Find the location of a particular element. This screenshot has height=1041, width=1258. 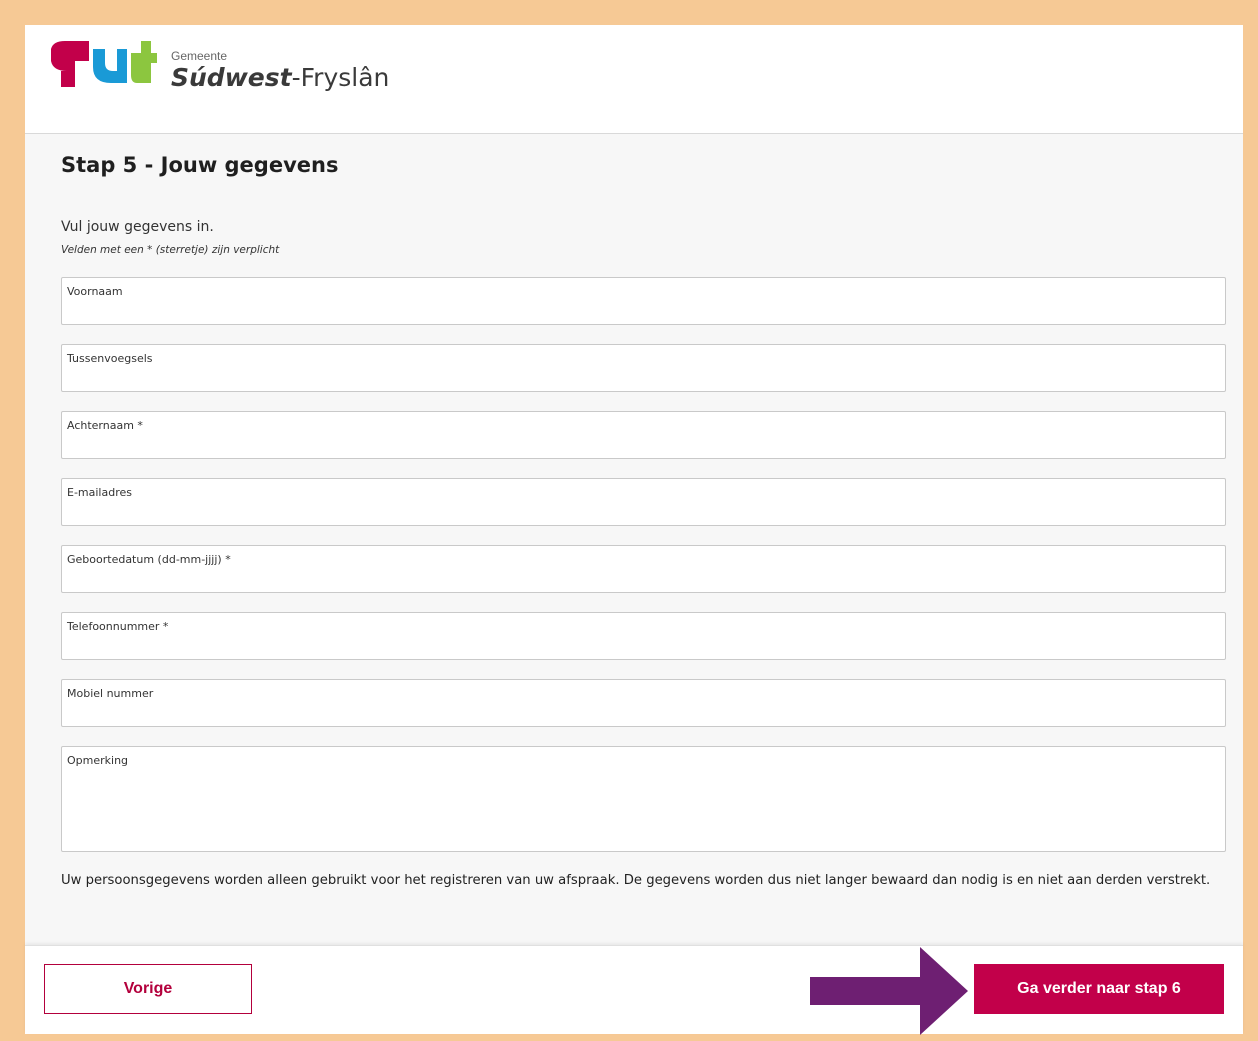

prefix-label: Tussenvoegsels is located at coordinates (110, 358).